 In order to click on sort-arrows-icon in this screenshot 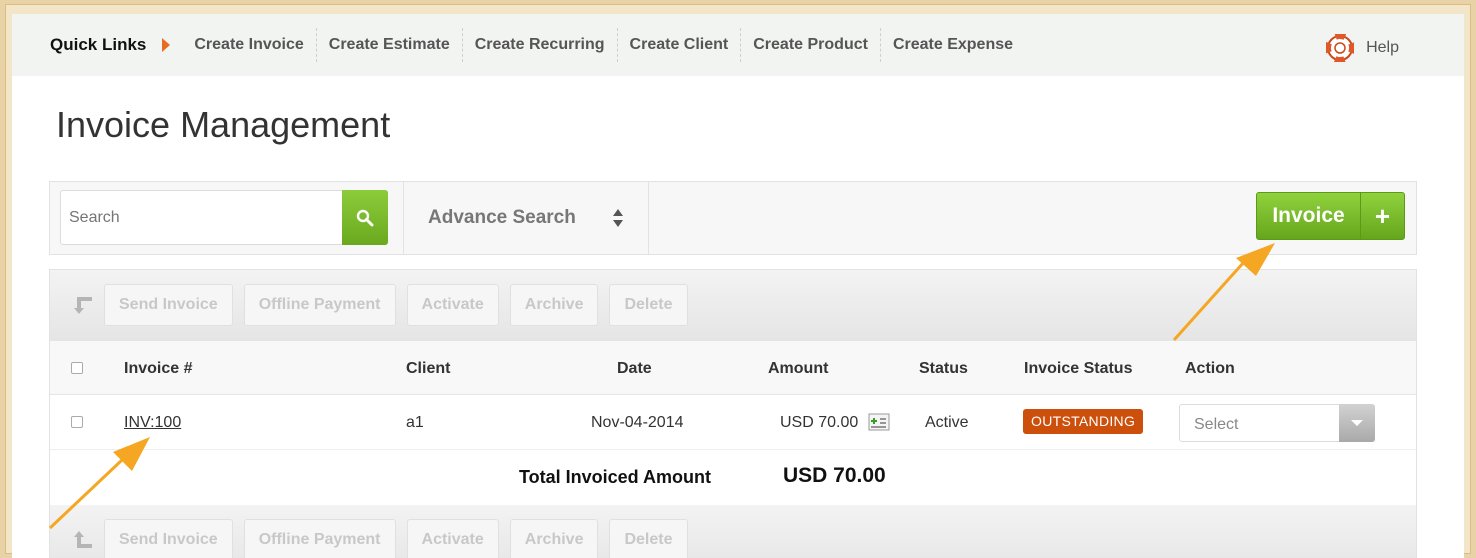, I will do `click(618, 218)`.